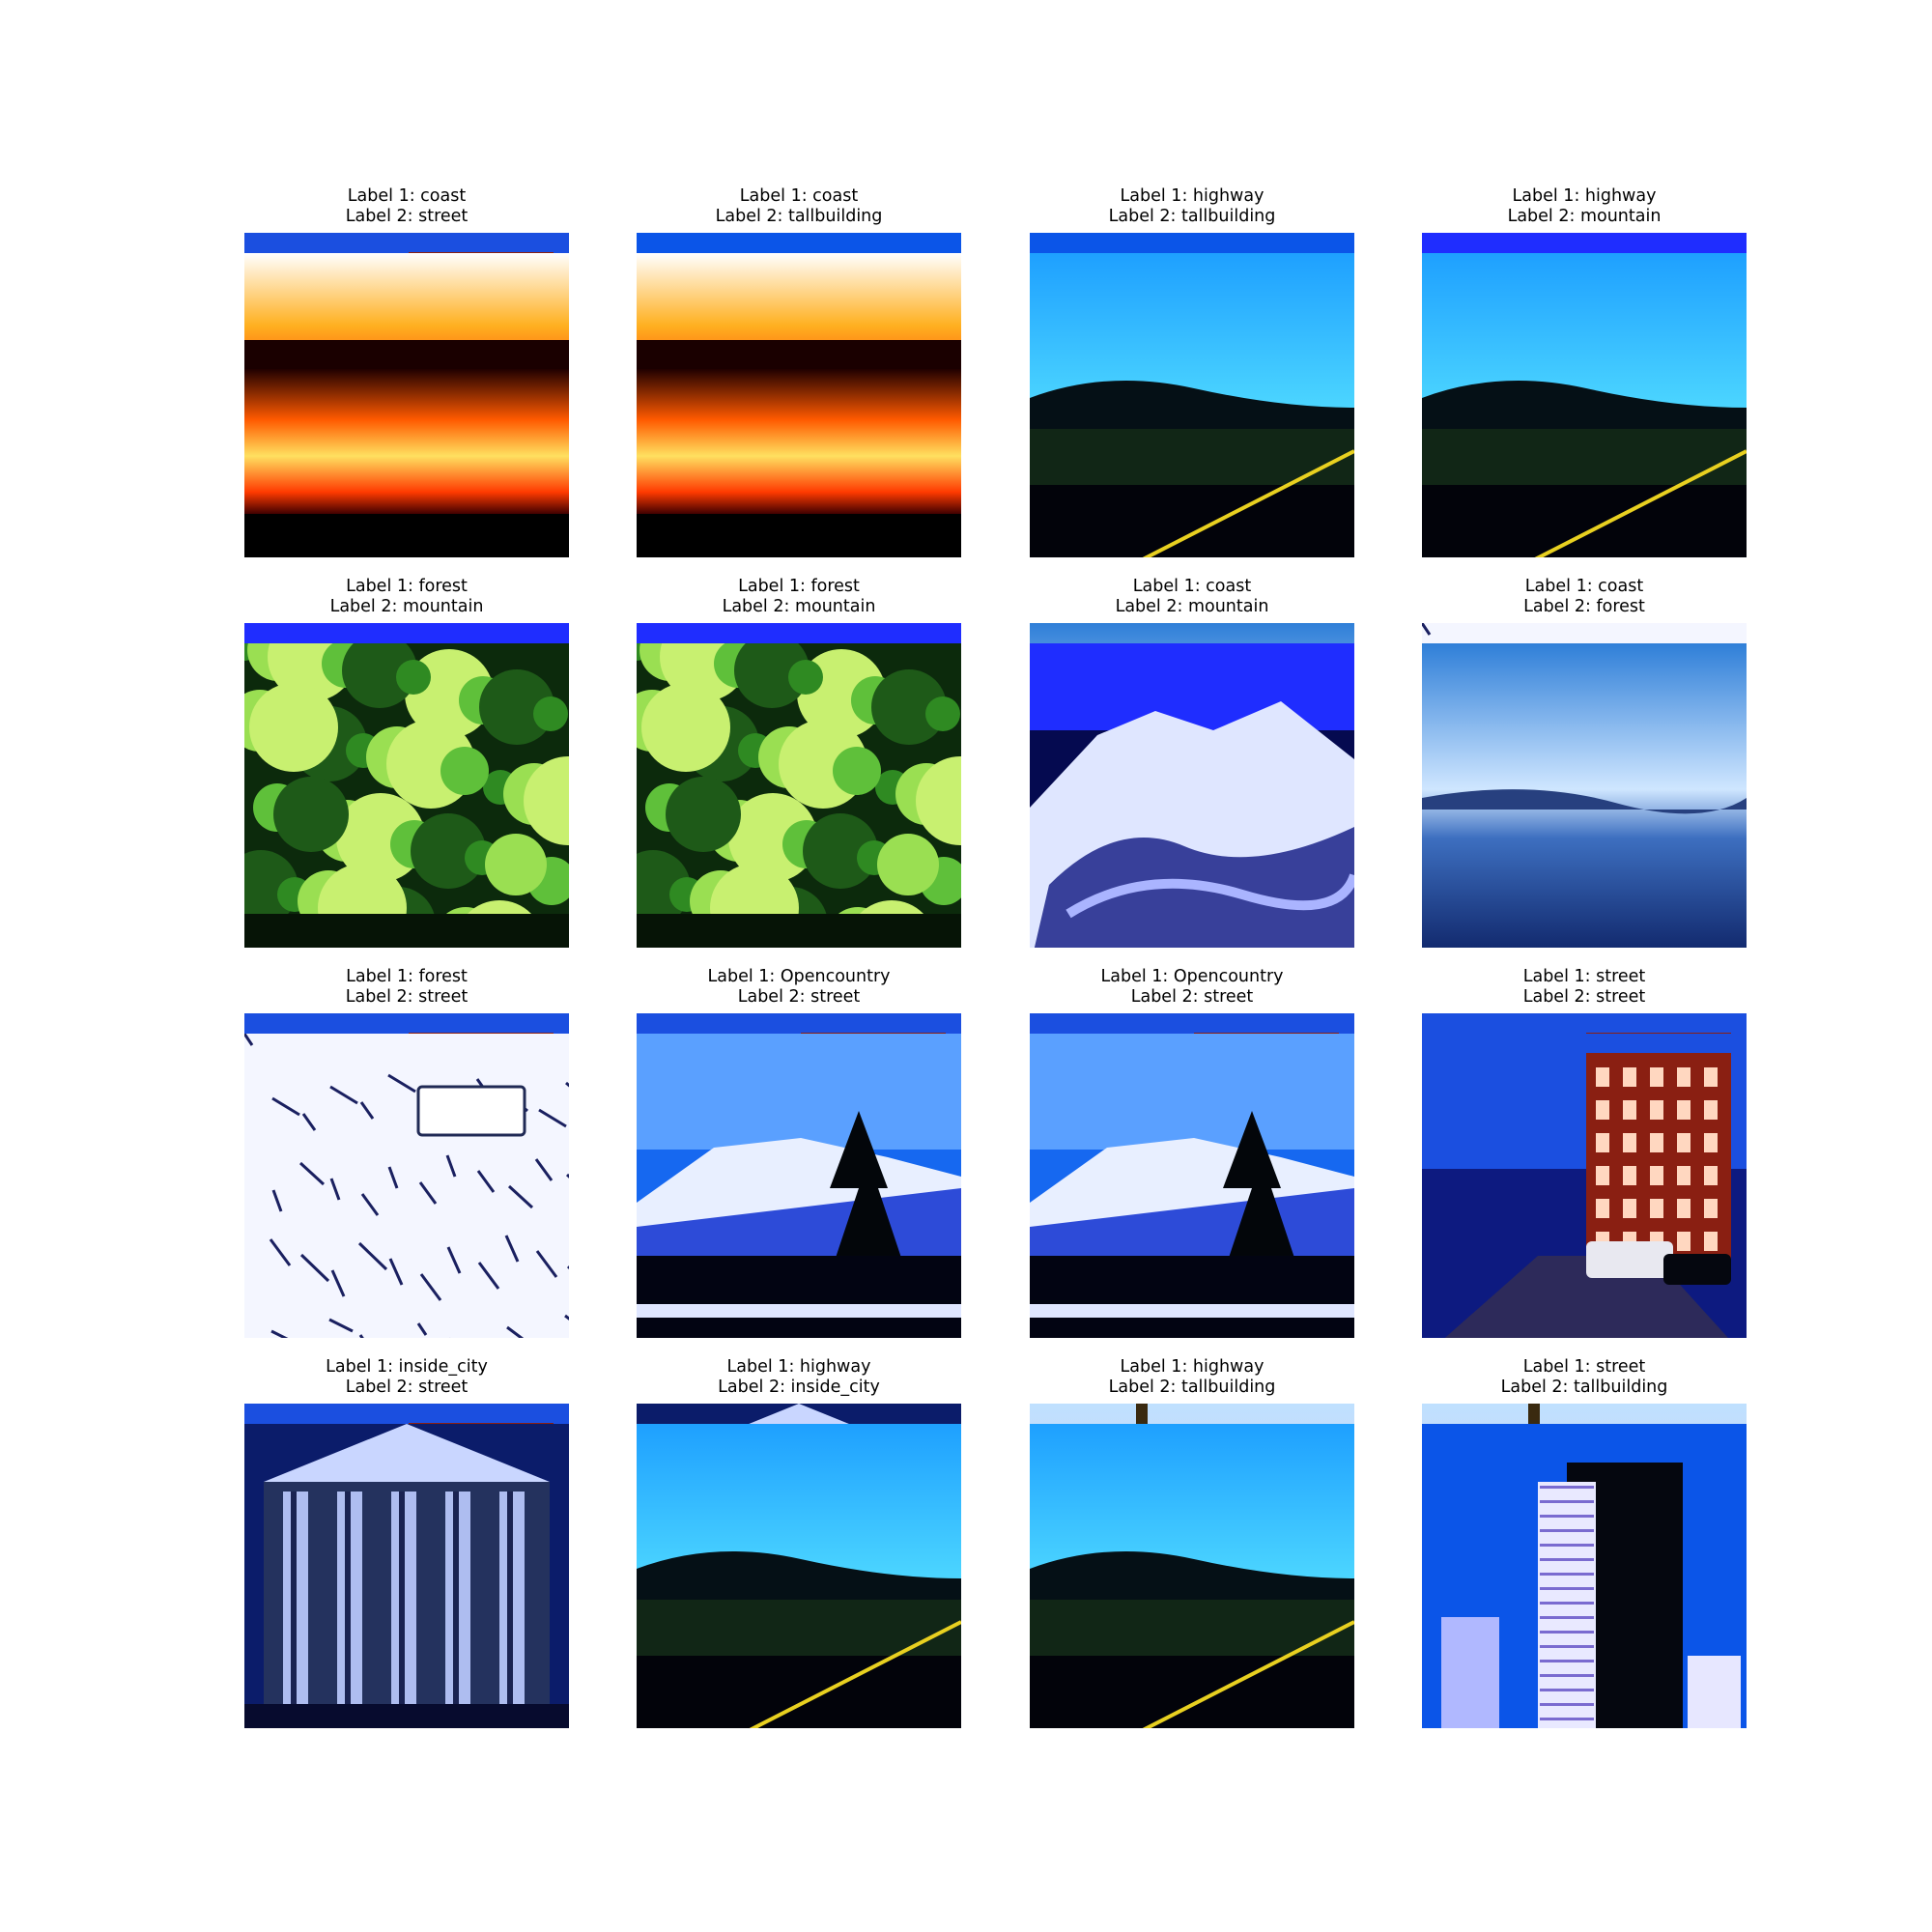 This screenshot has height=1932, width=1932. I want to click on panel-title: Label 1: street Label 2: street, so click(1584, 988).